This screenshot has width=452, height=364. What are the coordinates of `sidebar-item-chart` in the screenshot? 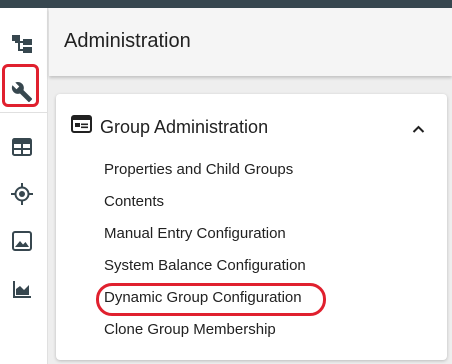 It's located at (22, 289).